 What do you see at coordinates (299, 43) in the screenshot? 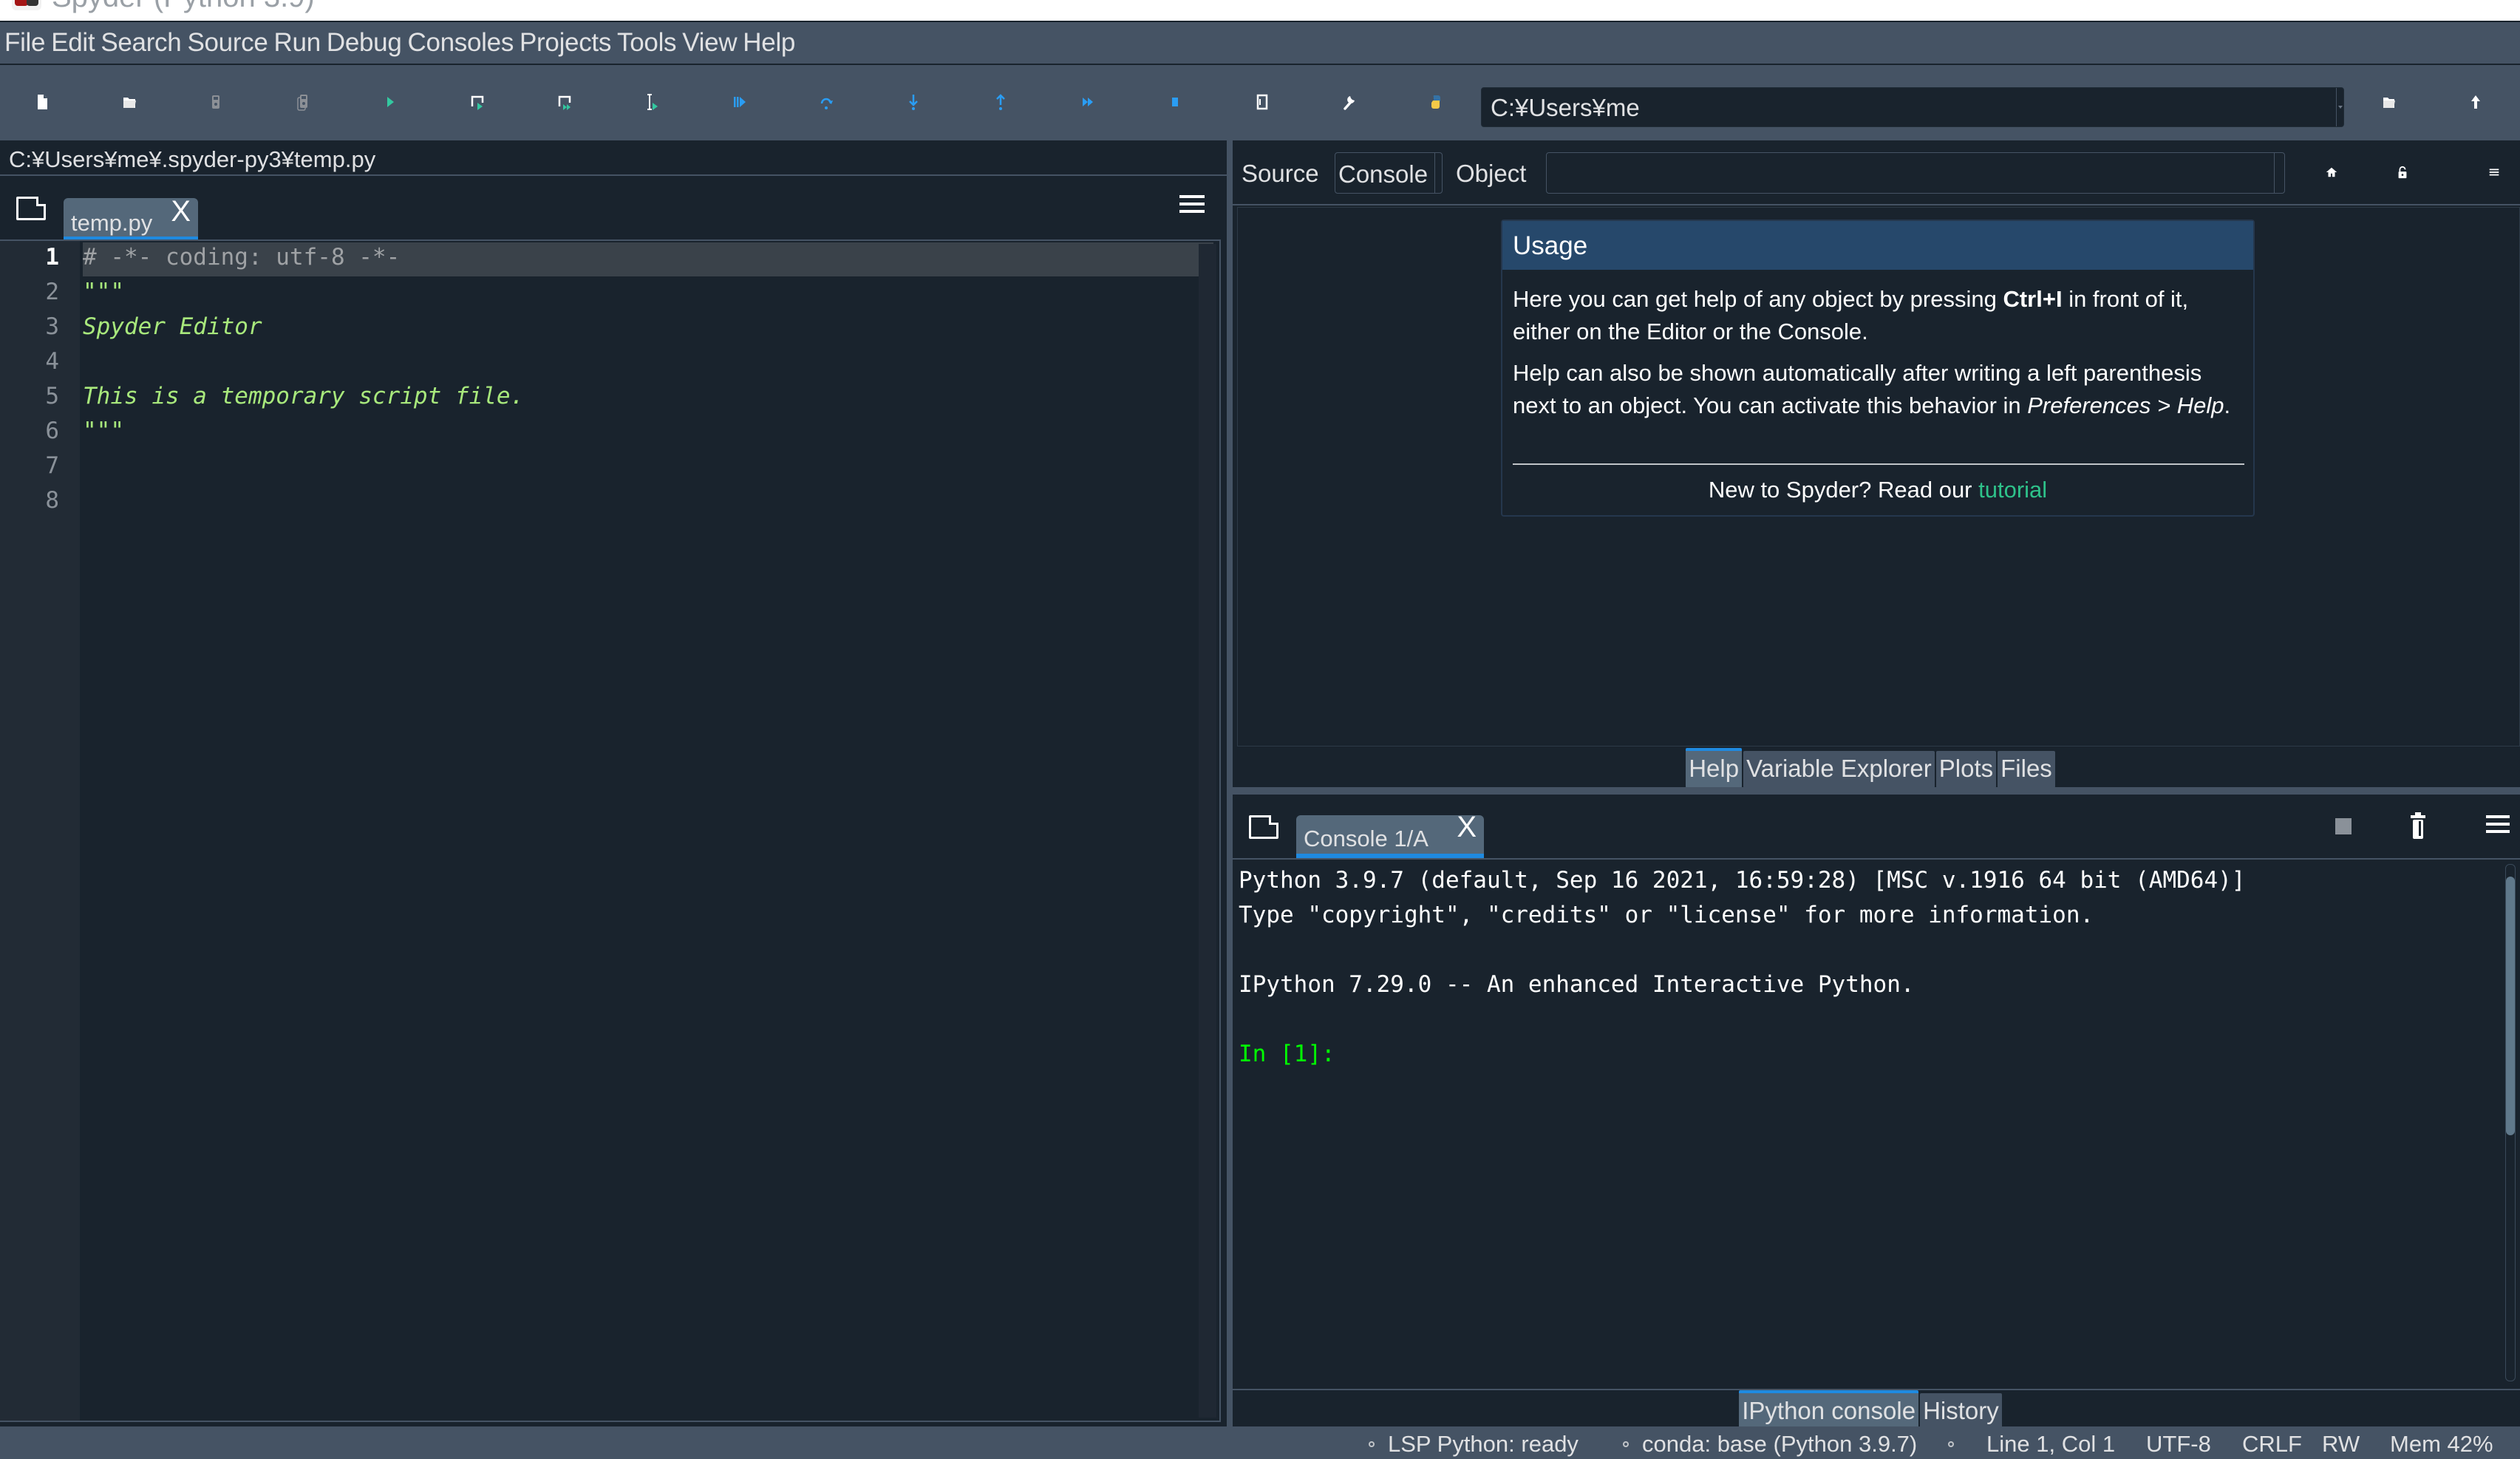
I see `menu-run: Run` at bounding box center [299, 43].